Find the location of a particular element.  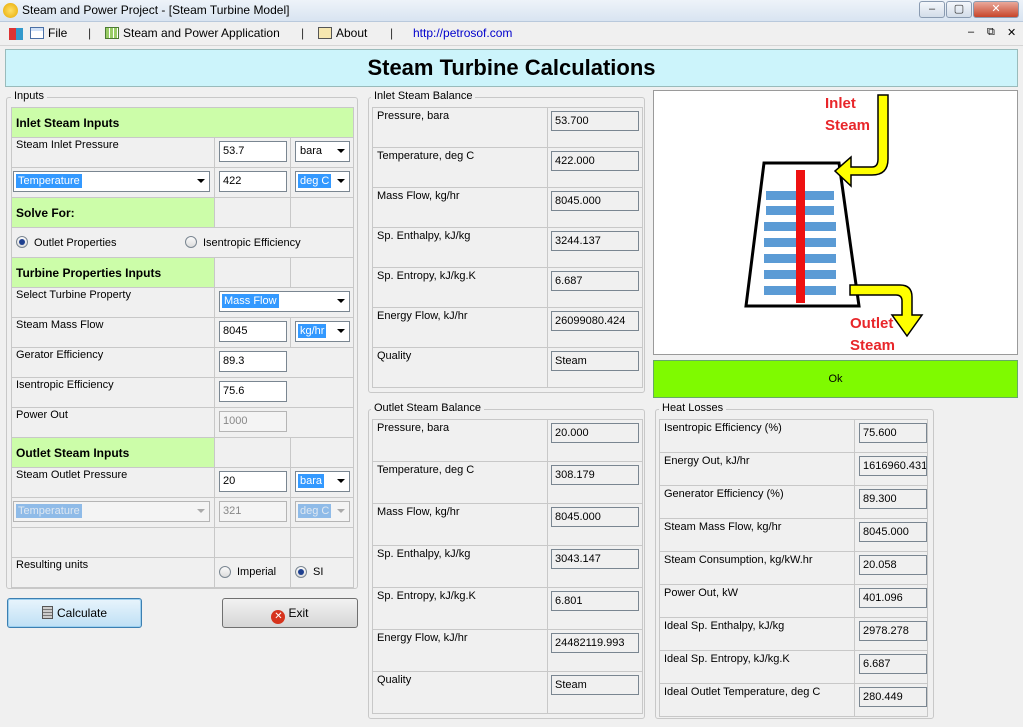

outlet-property-select: Temperature is located at coordinates (111, 511).